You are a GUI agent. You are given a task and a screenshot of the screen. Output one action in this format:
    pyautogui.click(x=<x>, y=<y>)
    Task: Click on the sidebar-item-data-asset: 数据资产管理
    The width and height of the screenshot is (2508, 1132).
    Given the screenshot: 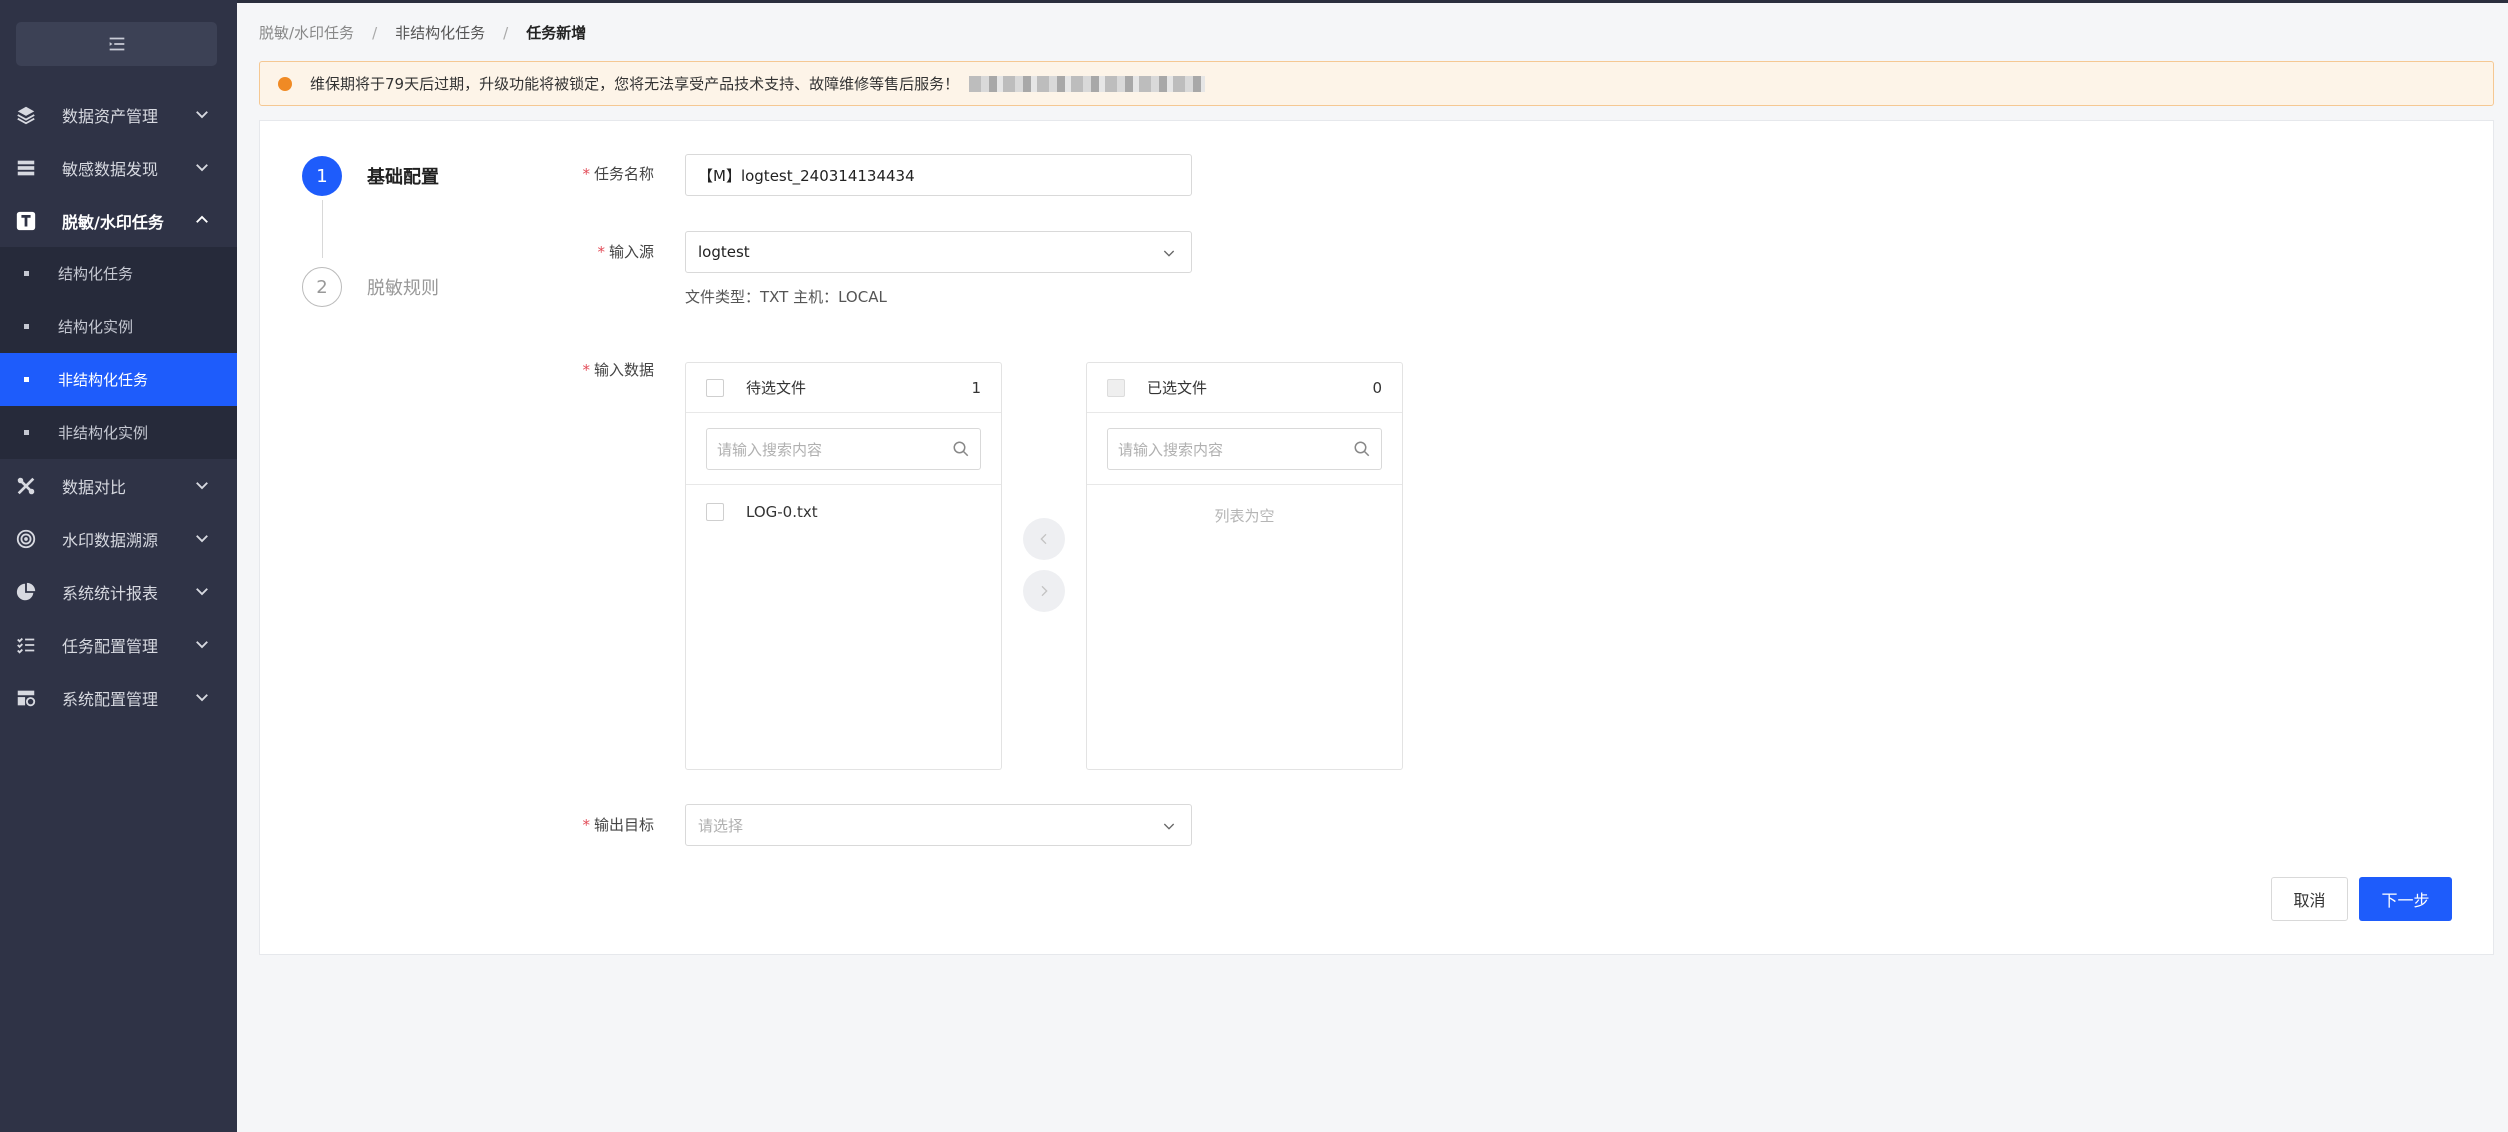 What is the action you would take?
    pyautogui.click(x=118, y=114)
    